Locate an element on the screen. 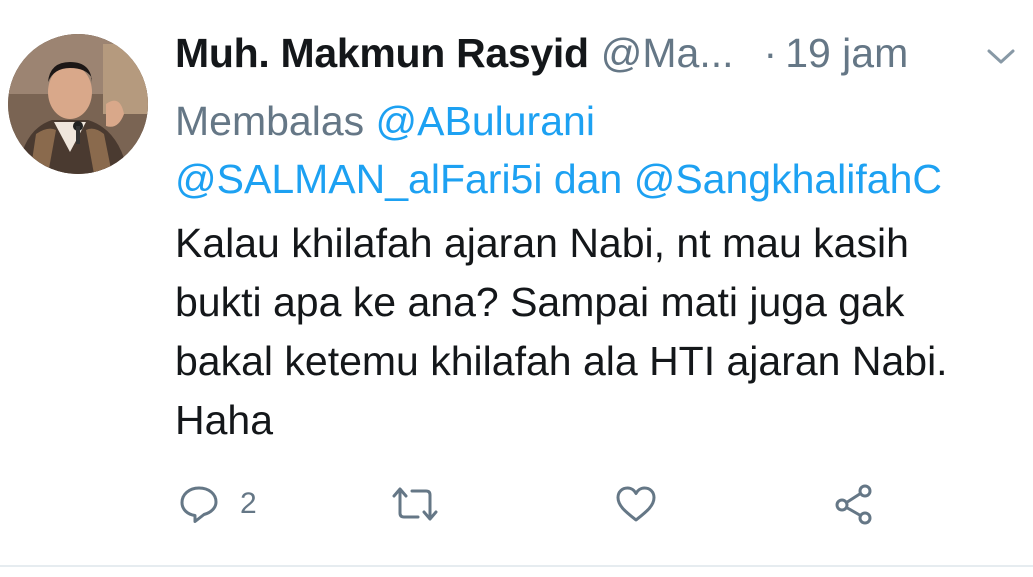 Image resolution: width=1033 pixels, height=577 pixels. like-button is located at coordinates (646, 504).